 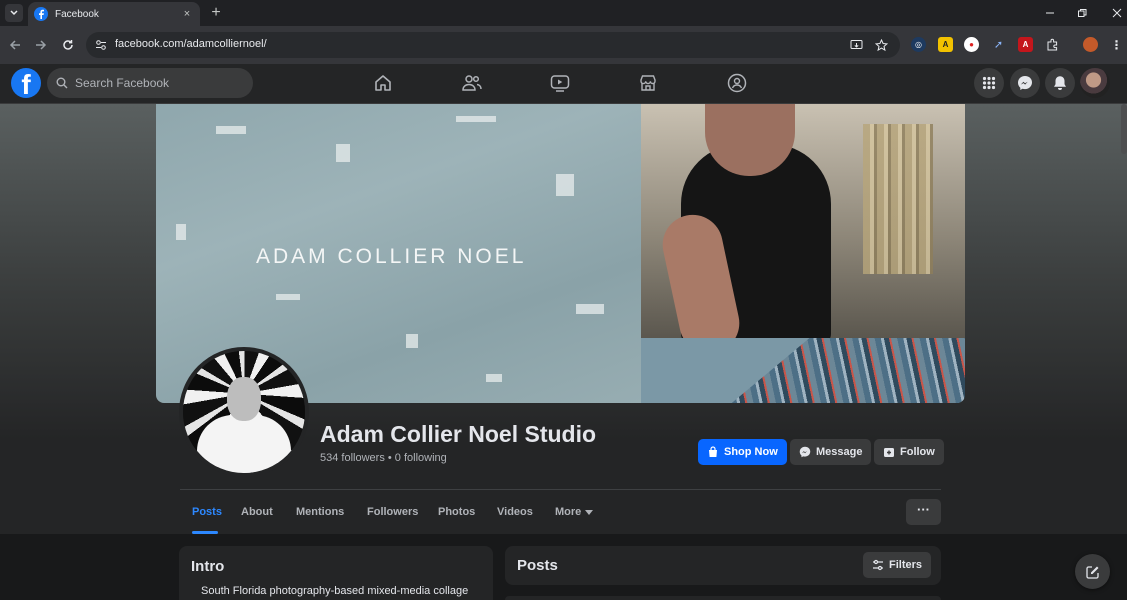 What do you see at coordinates (62, 83) in the screenshot?
I see `search-icon` at bounding box center [62, 83].